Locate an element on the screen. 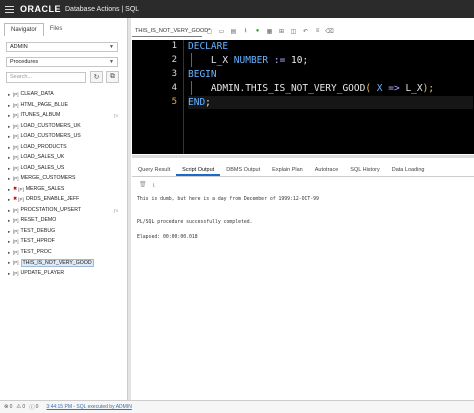  save-icon: ▤ is located at coordinates (233, 31).